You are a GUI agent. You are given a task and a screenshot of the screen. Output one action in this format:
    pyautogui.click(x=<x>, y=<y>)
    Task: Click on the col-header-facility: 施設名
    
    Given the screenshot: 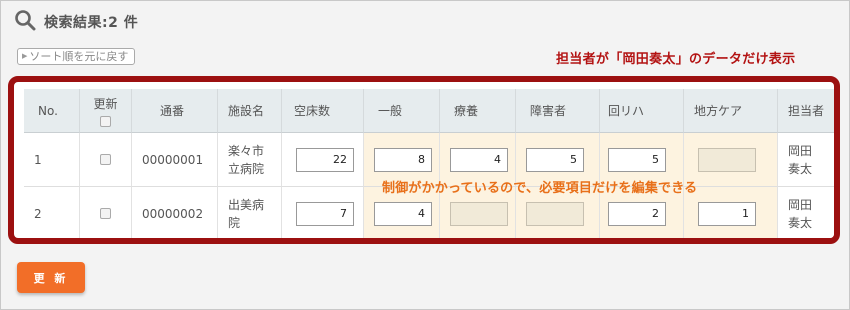 What is the action you would take?
    pyautogui.click(x=250, y=111)
    